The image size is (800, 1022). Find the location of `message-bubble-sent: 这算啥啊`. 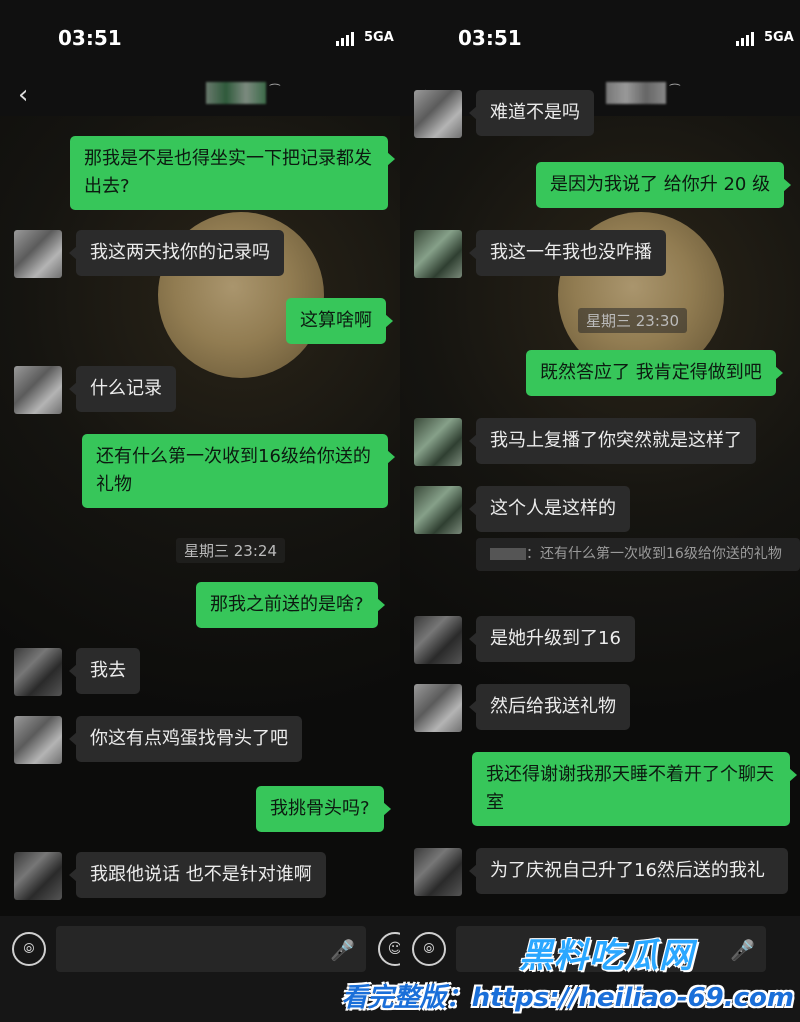

message-bubble-sent: 这算啥啊 is located at coordinates (339, 321).